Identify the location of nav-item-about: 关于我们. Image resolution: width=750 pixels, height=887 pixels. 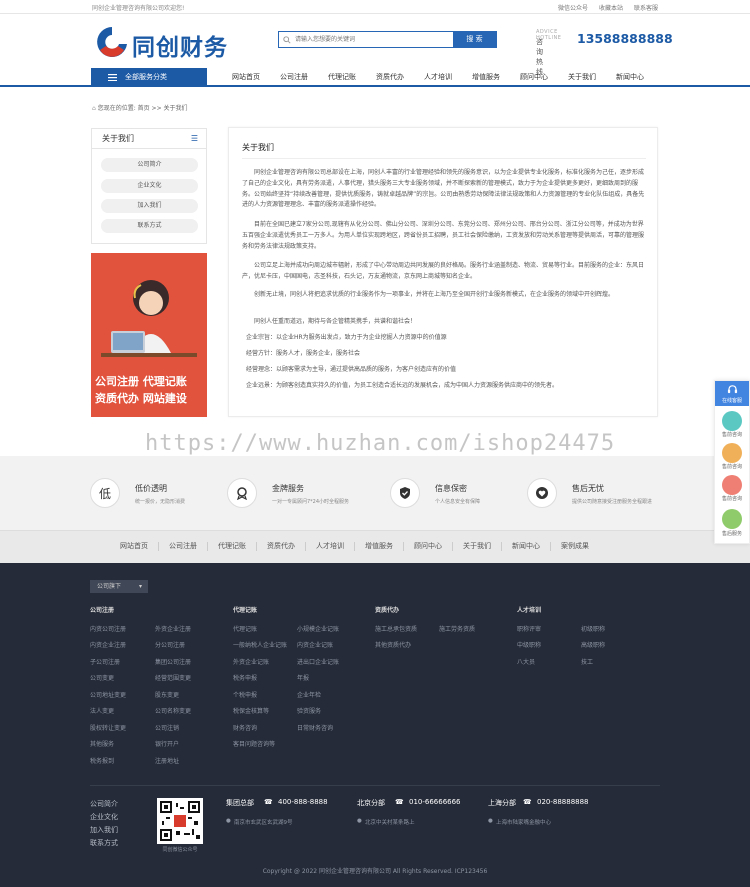
(582, 77).